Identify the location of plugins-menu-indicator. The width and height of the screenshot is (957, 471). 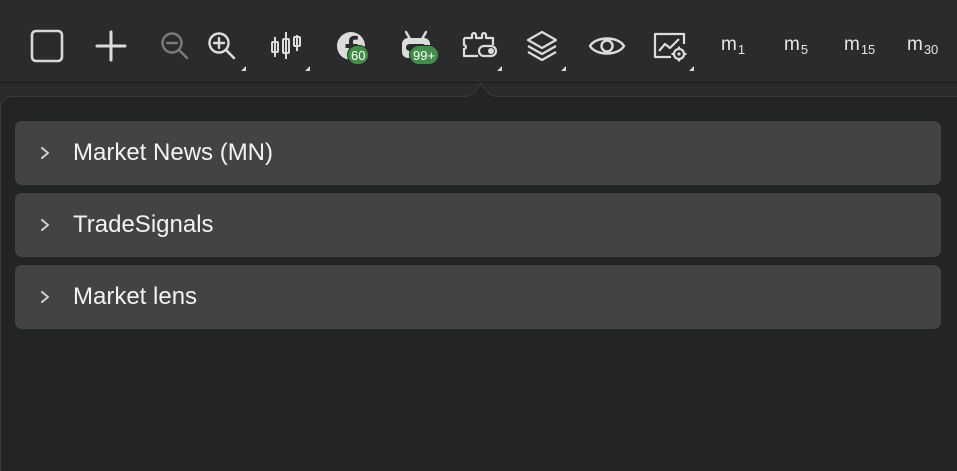
(499, 68).